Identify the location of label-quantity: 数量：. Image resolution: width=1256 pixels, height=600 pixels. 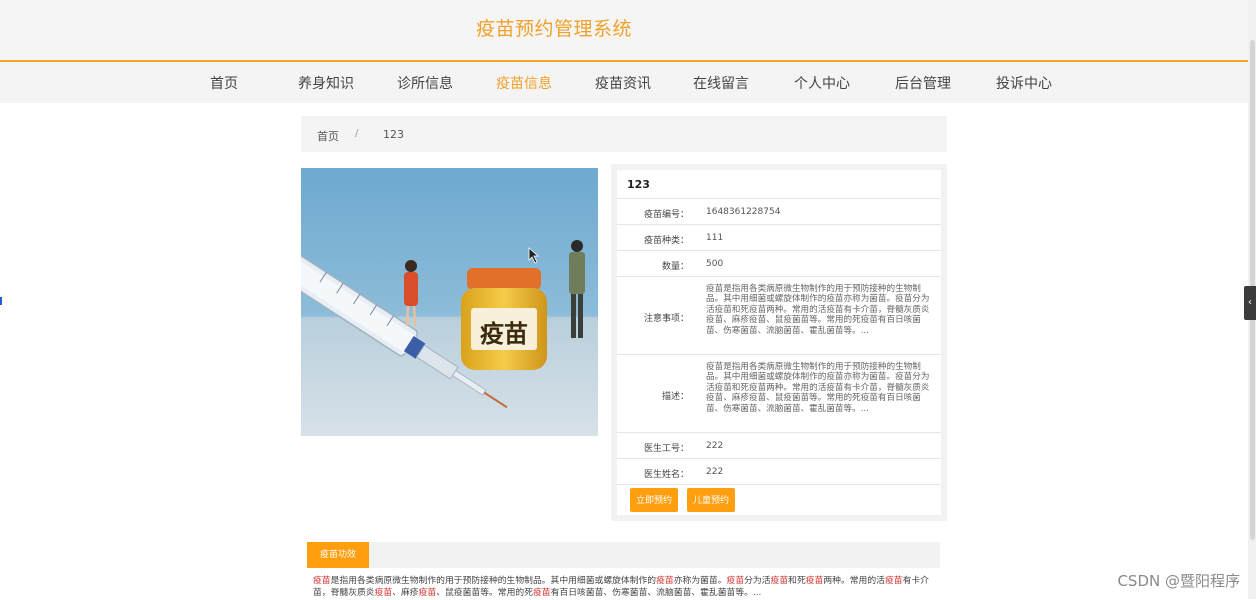
(675, 267).